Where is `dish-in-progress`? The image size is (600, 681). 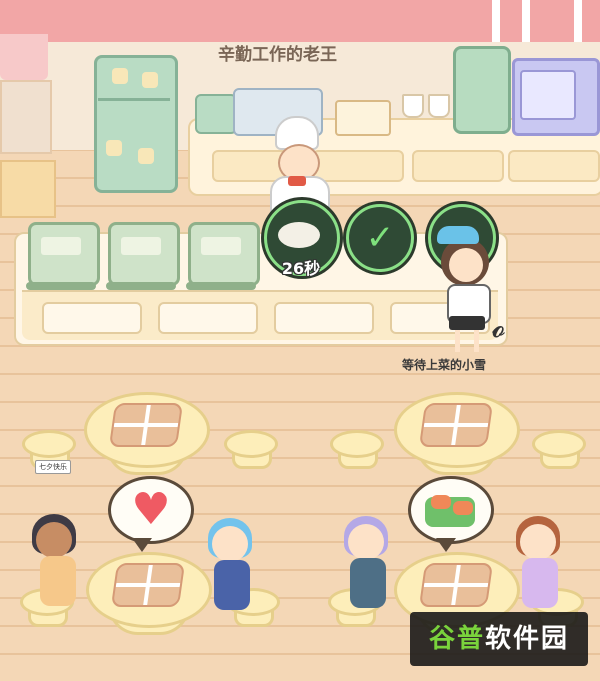 dish-in-progress is located at coordinates (299, 235).